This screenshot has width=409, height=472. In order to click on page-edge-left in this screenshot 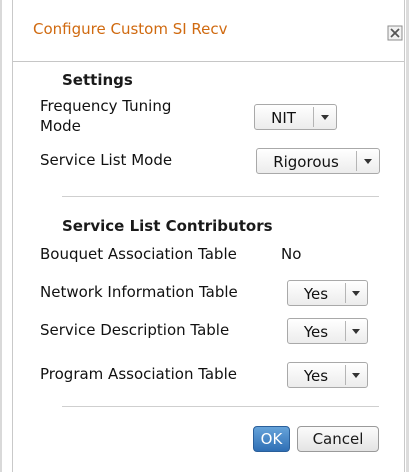, I will do `click(1, 236)`.